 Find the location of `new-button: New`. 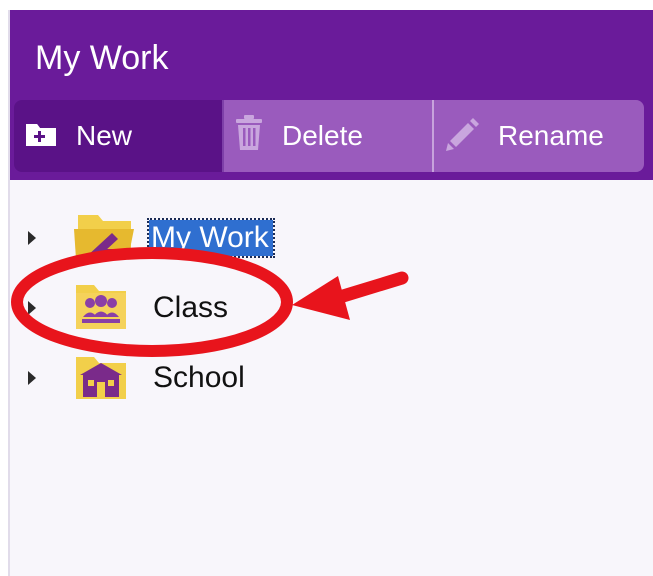

new-button: New is located at coordinates (119, 136).